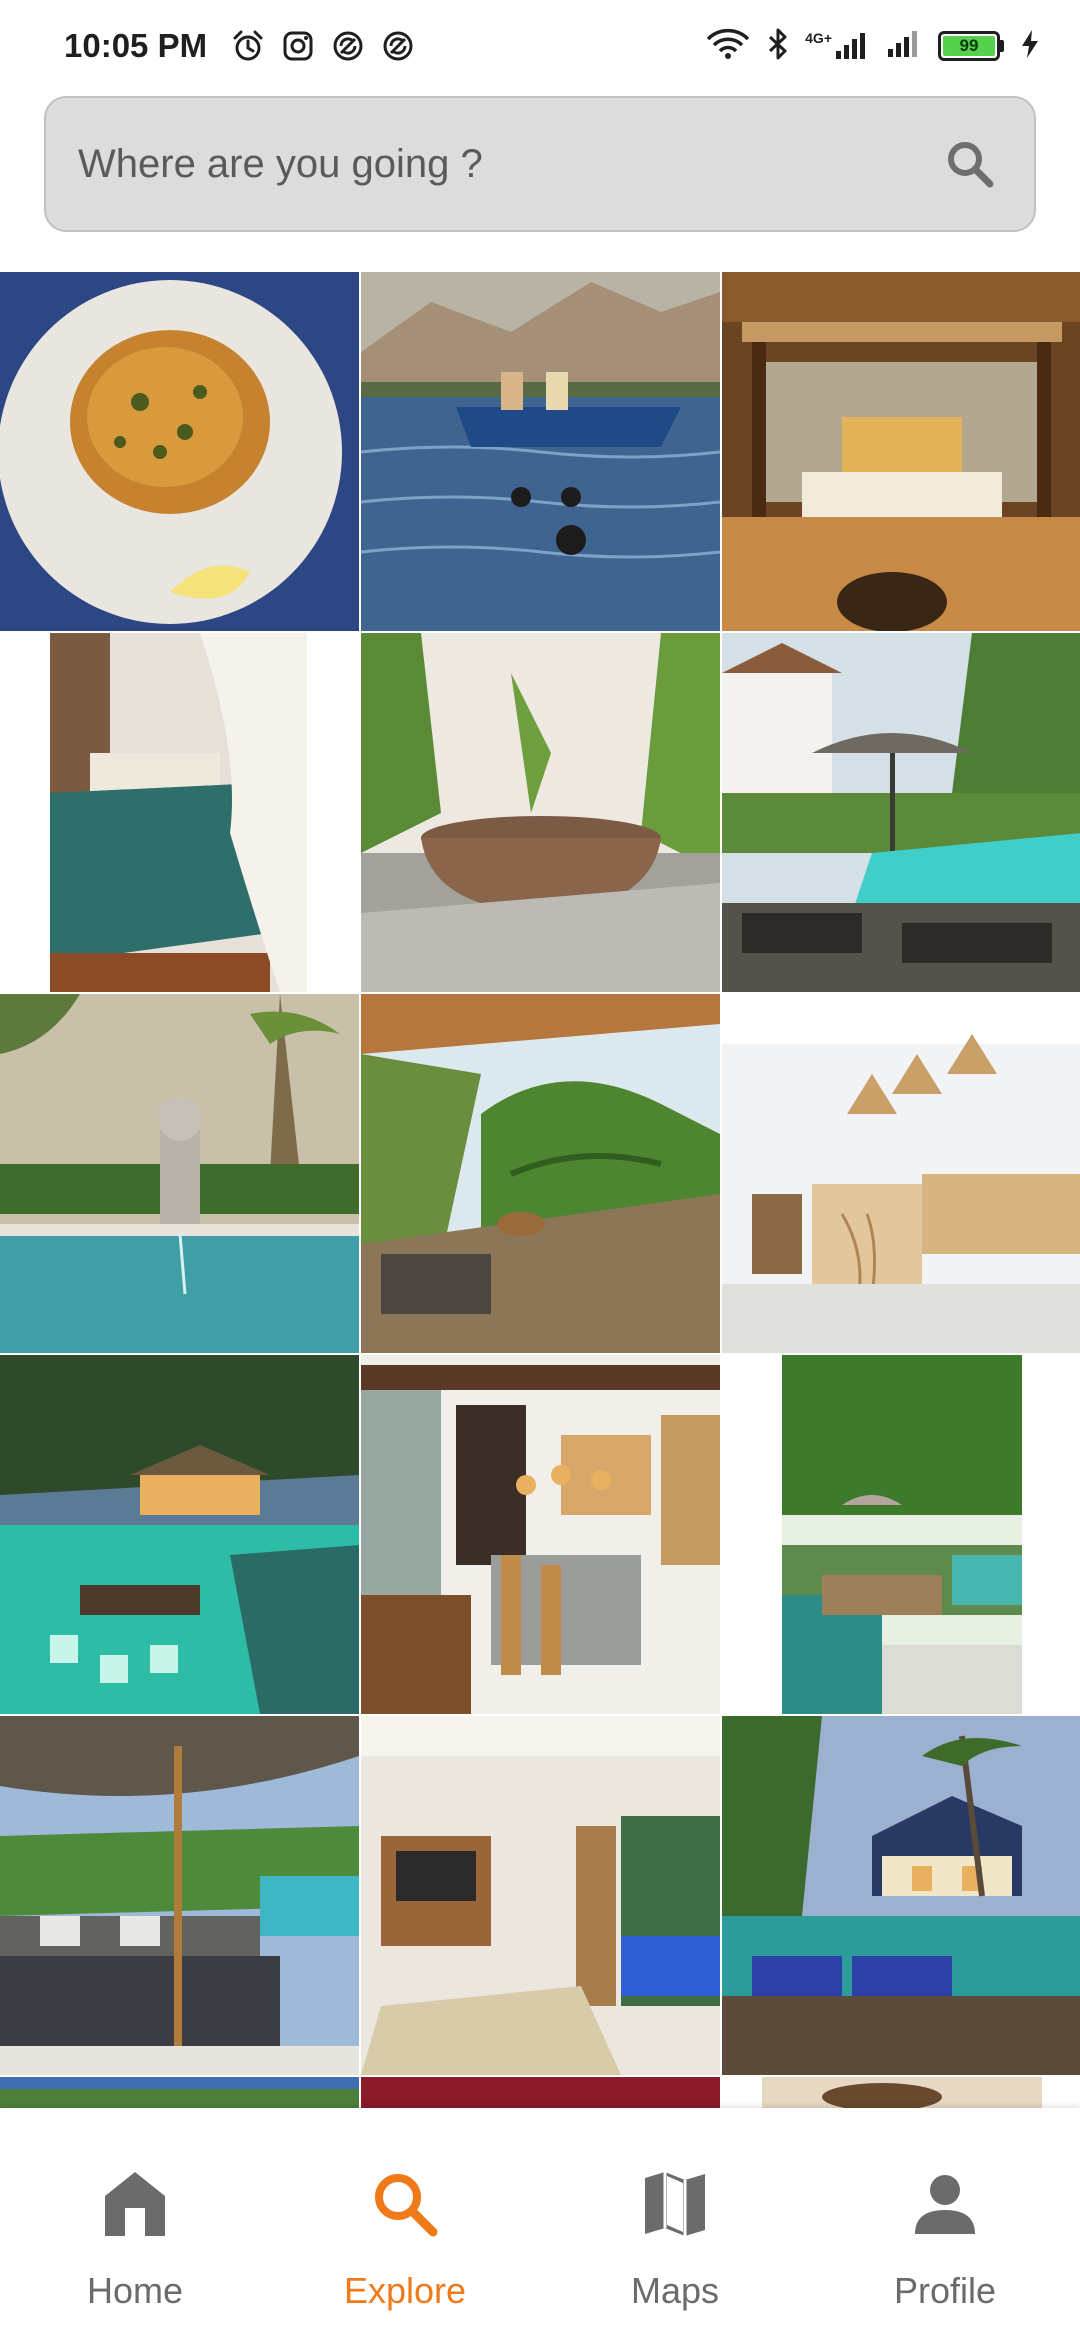  What do you see at coordinates (901, 451) in the screenshot?
I see `bali-bedroom-photo` at bounding box center [901, 451].